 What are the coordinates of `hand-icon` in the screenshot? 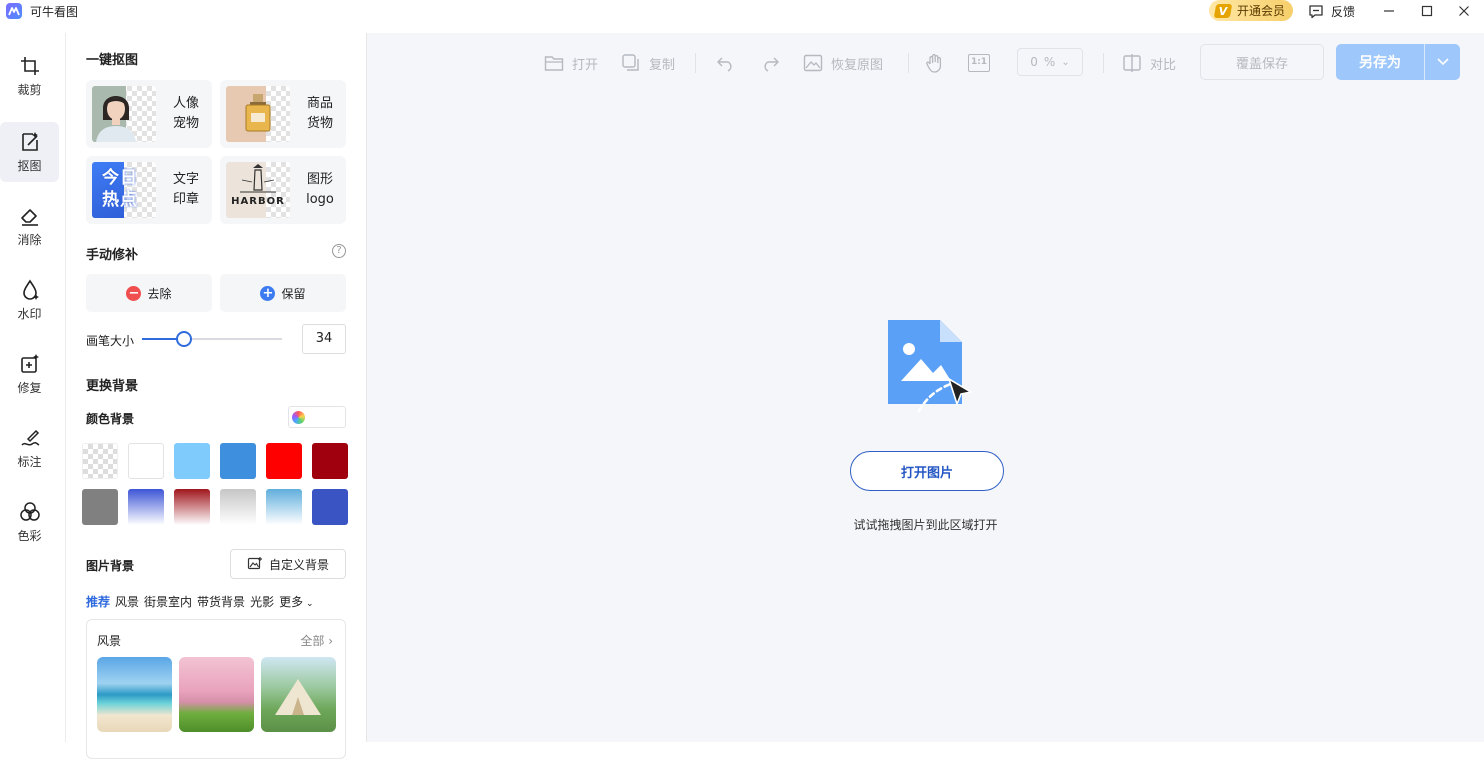 It's located at (934, 63).